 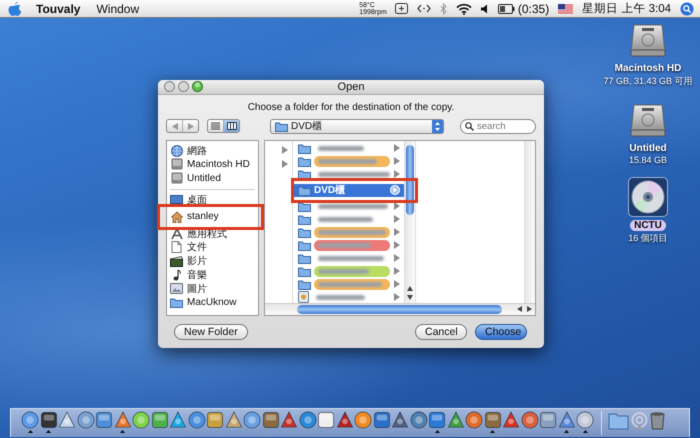 I want to click on volume-icon, so click(x=484, y=9).